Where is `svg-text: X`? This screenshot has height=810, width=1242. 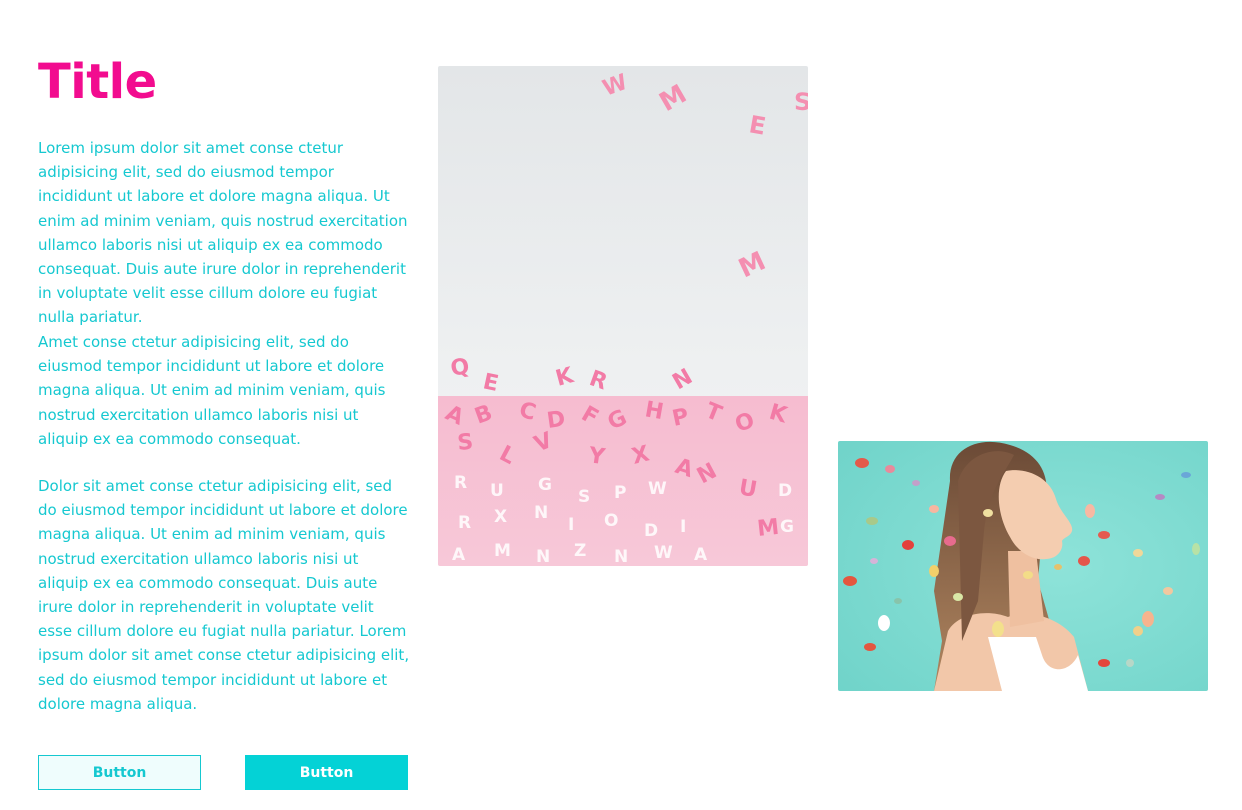
svg-text: X is located at coordinates (500, 517).